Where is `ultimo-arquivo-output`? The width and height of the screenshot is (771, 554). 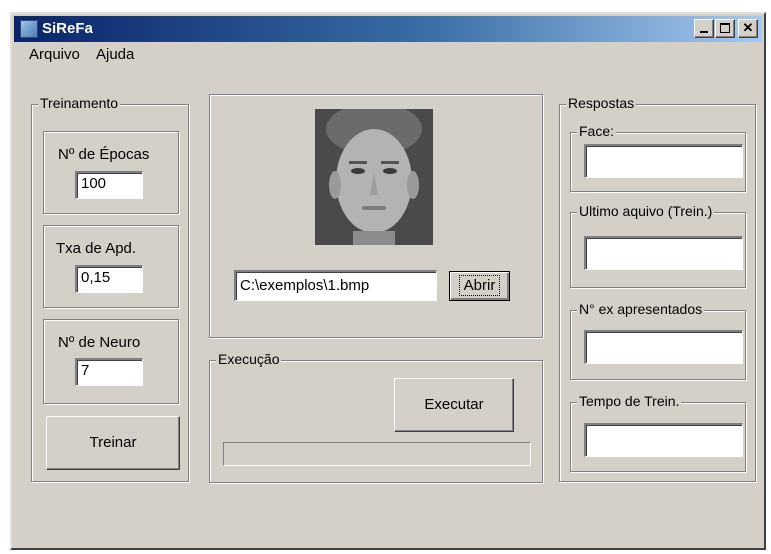 ultimo-arquivo-output is located at coordinates (663, 253).